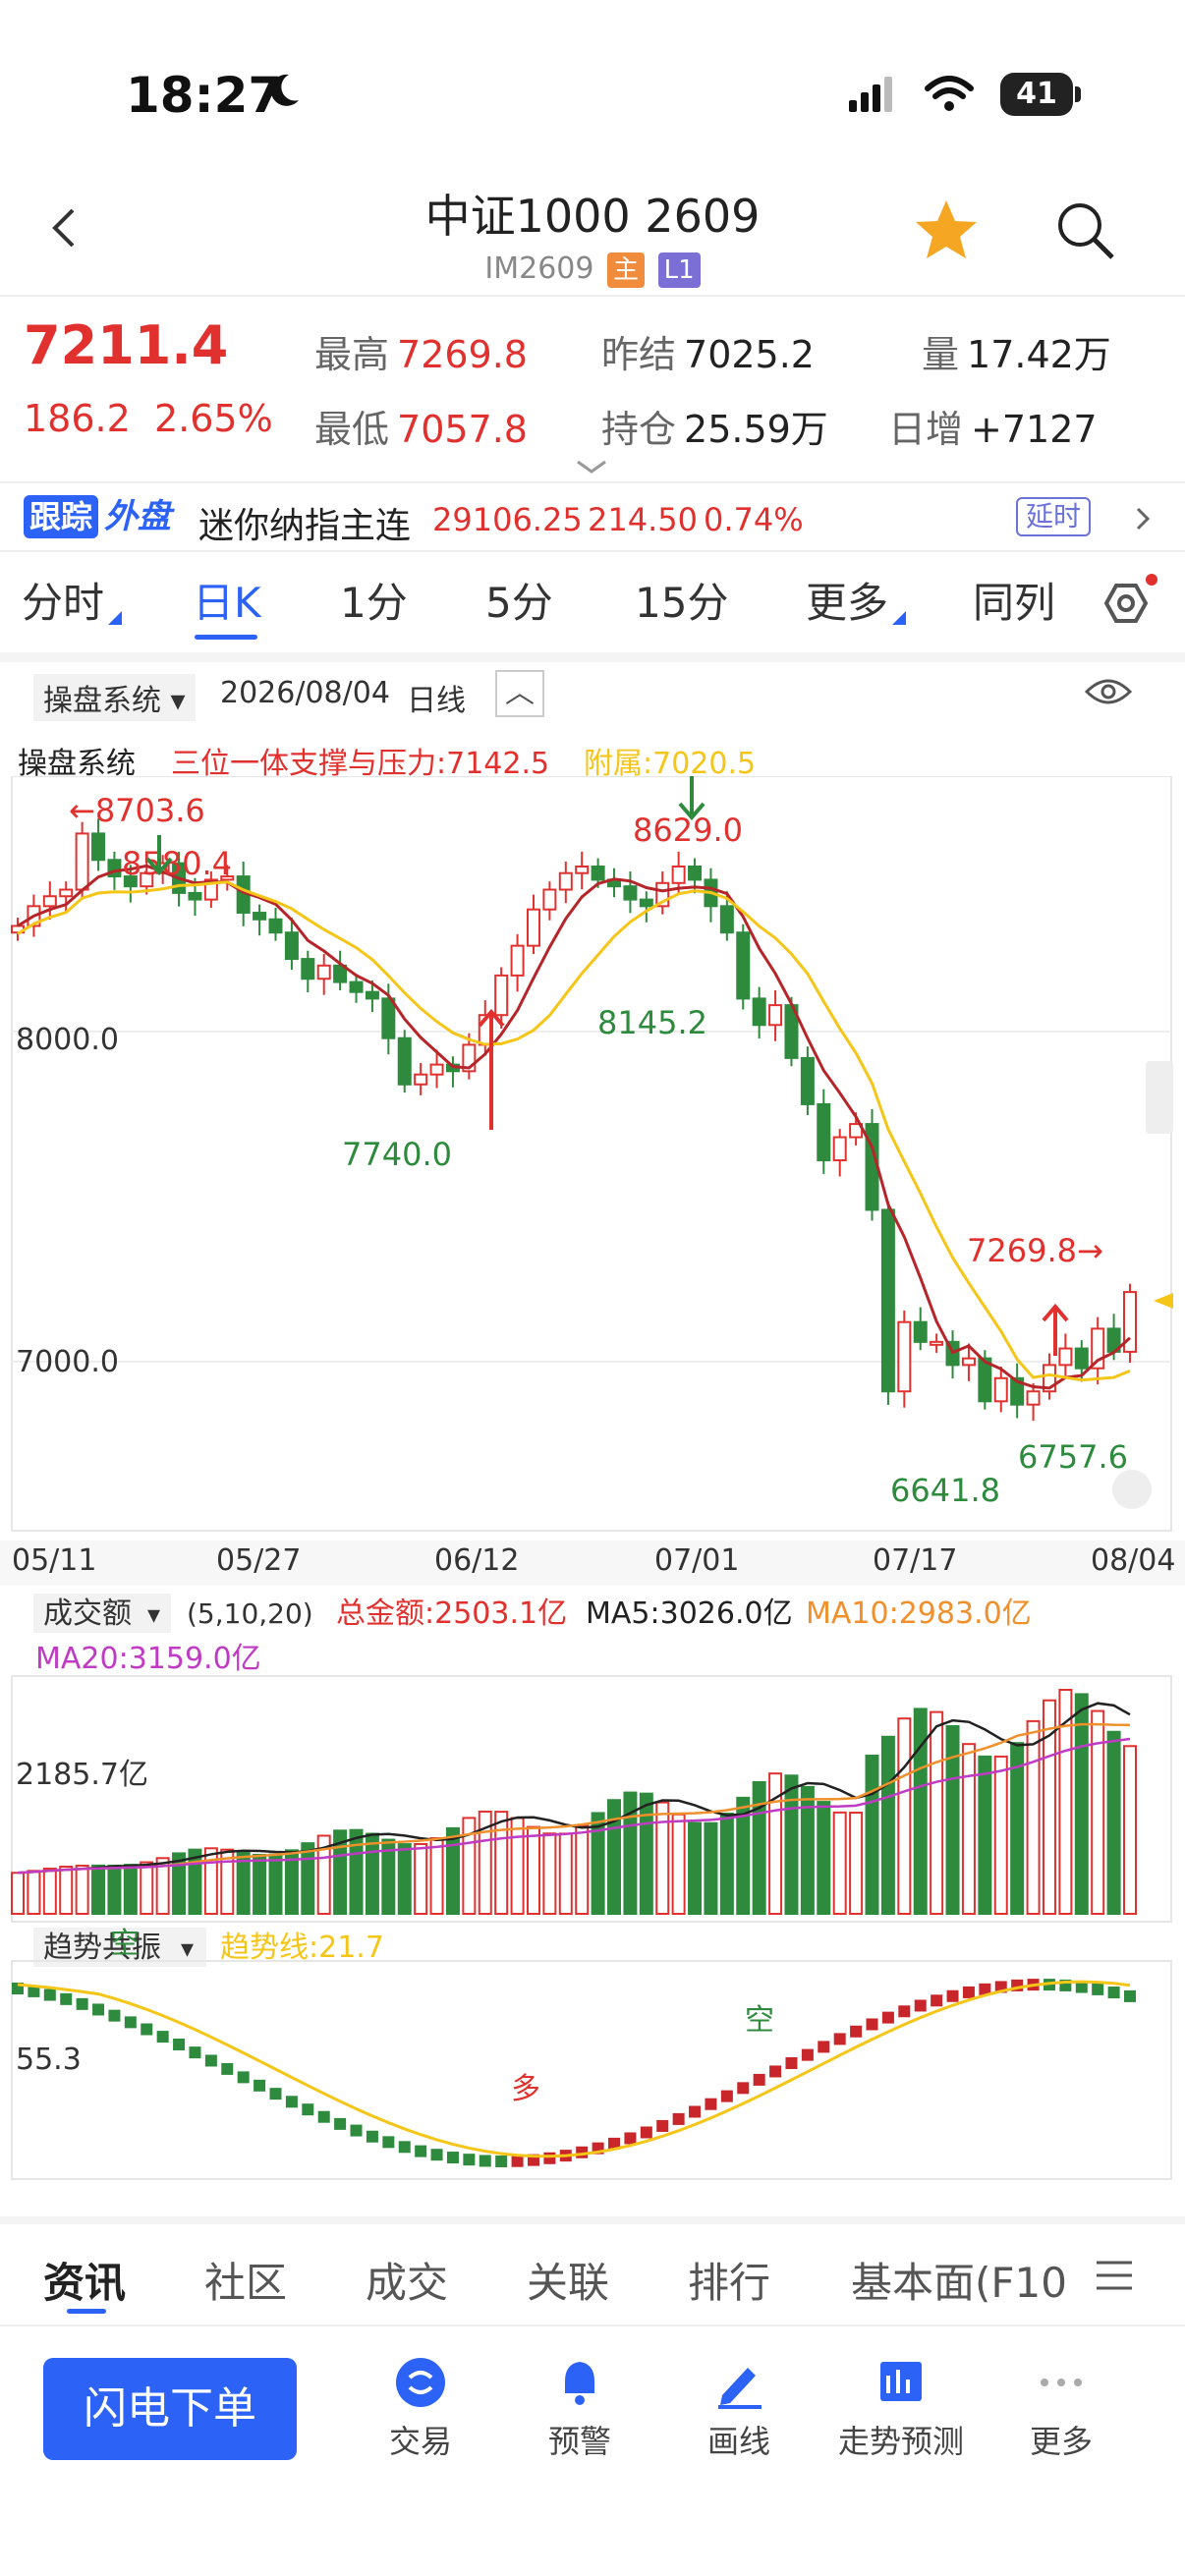 The image size is (1185, 2576). Describe the element at coordinates (592, 270) in the screenshot. I see `contract-code-row: IM2609 主 L1` at that location.